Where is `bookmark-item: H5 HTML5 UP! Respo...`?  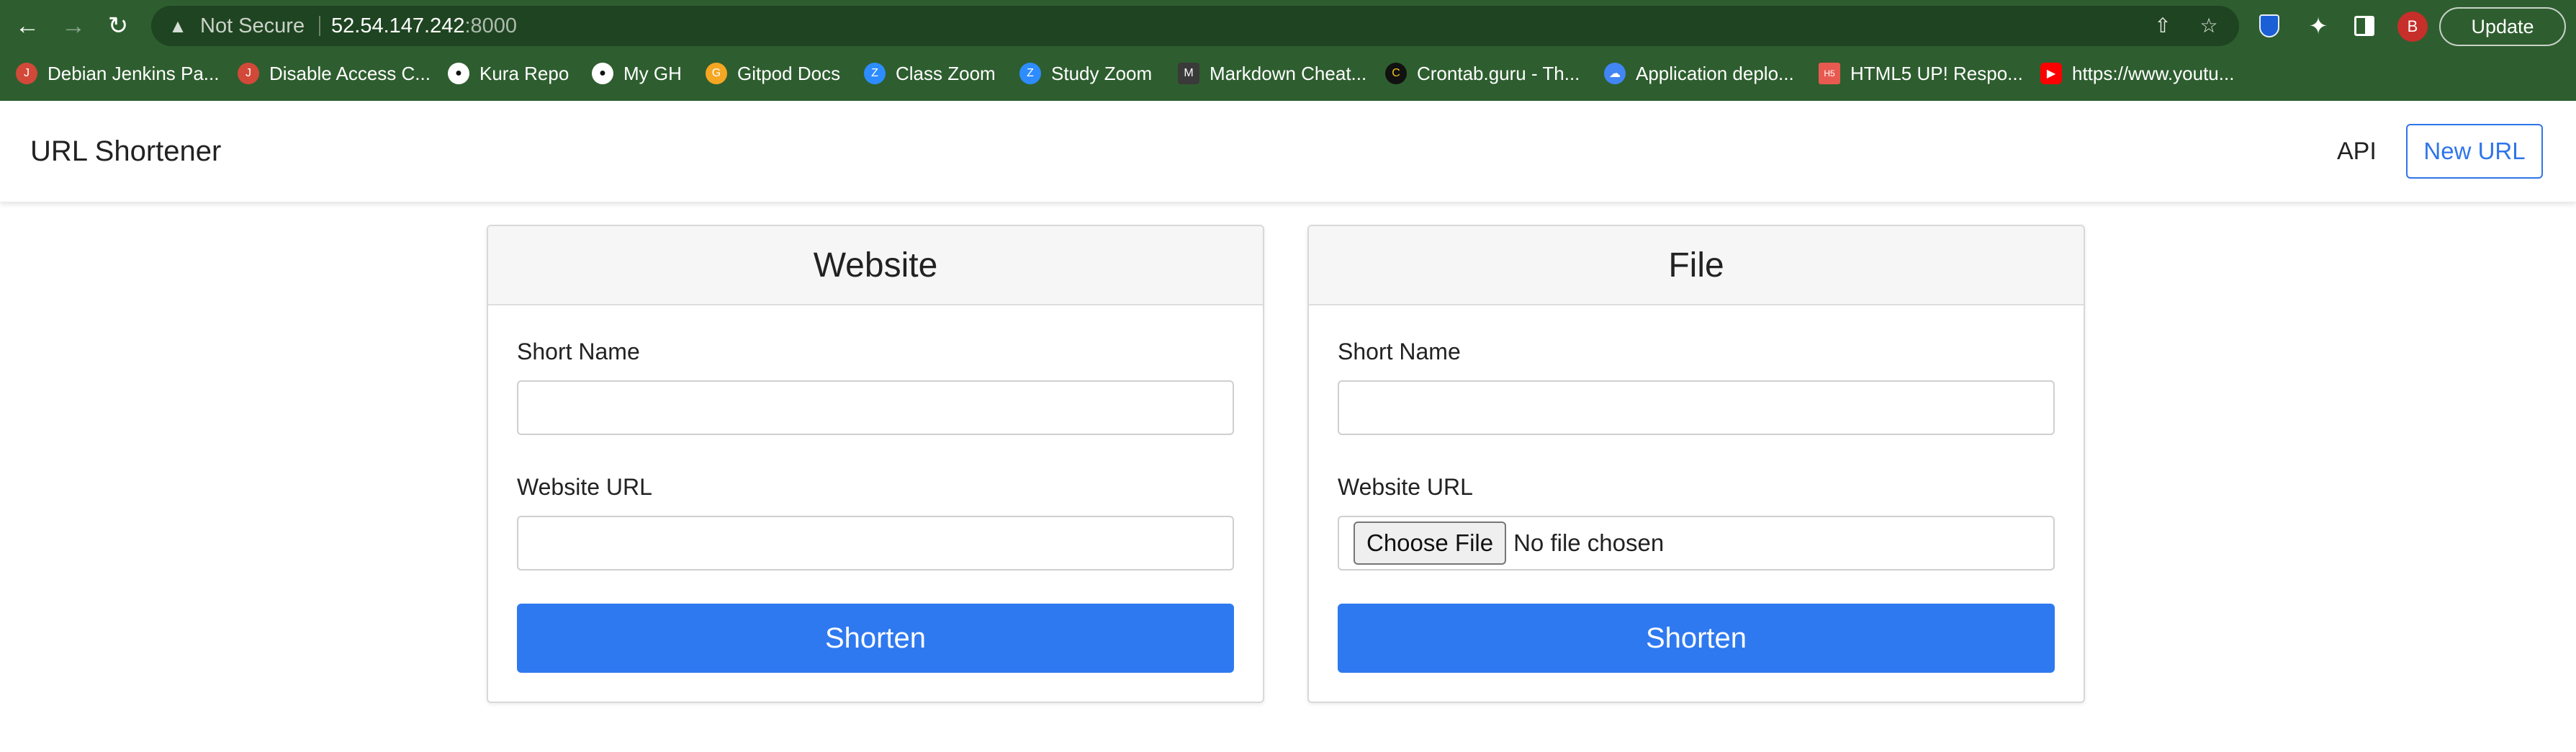 bookmark-item: H5 HTML5 UP! Respo... is located at coordinates (1921, 73).